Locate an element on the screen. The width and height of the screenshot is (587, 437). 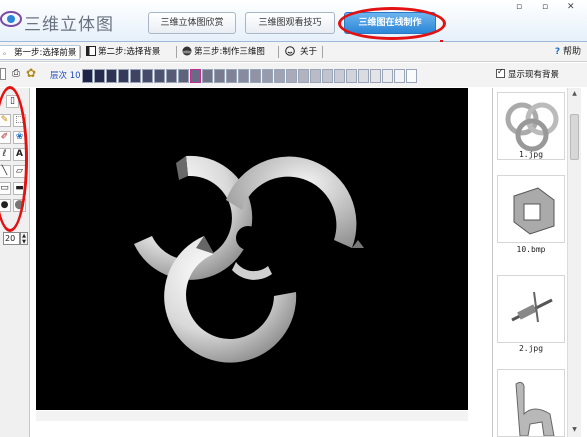
thumbnail-label: 2.jpg is located at coordinates (531, 348).